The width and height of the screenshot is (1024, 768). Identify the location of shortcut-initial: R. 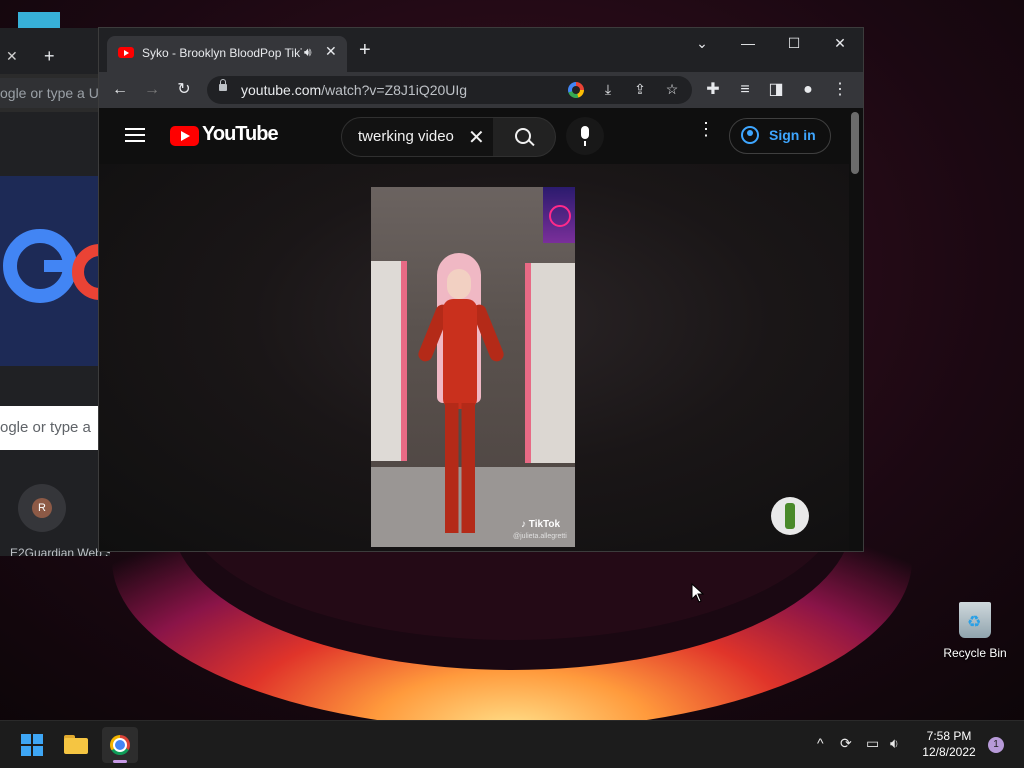
(42, 508).